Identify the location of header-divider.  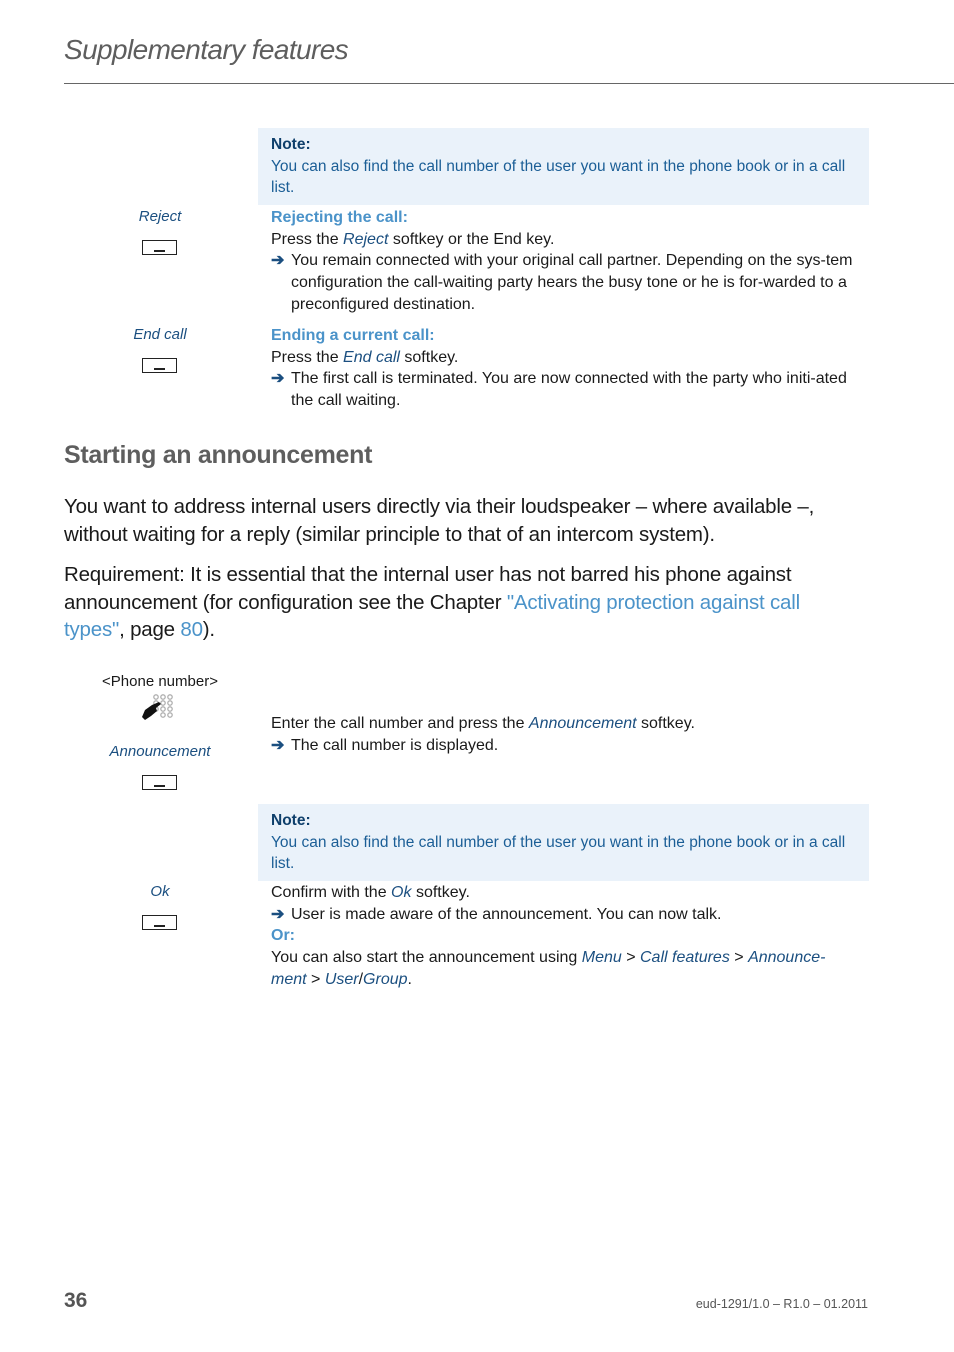
(509, 83).